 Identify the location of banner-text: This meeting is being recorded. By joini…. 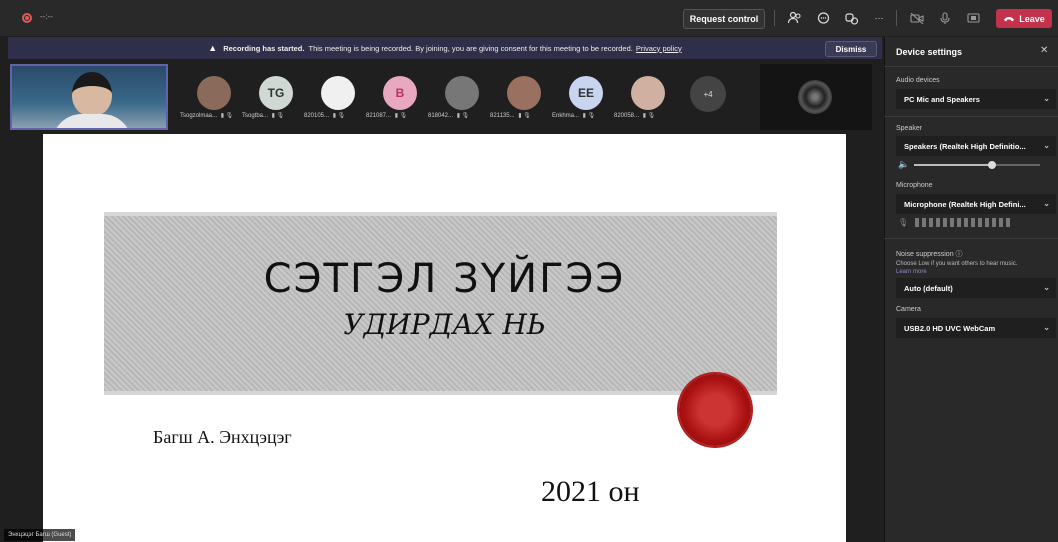
(470, 48).